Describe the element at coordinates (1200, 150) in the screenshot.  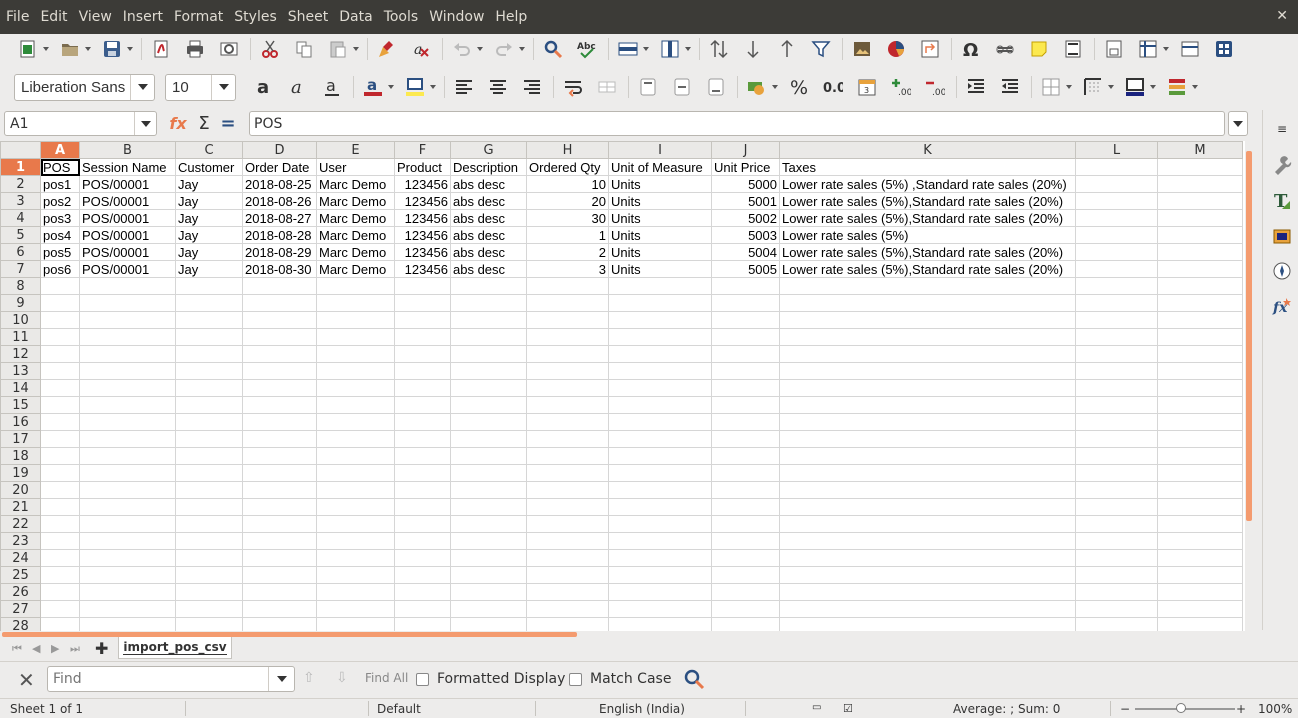
I see `column-header-m: M` at that location.